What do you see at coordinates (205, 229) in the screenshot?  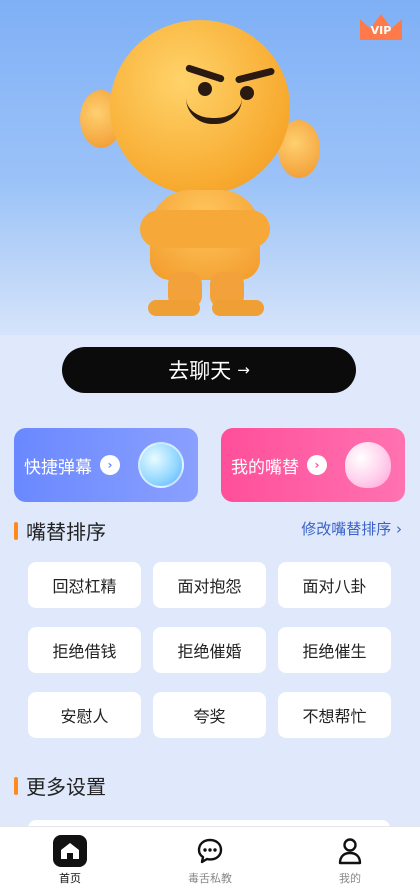 I see `mascot-crossed-arms` at bounding box center [205, 229].